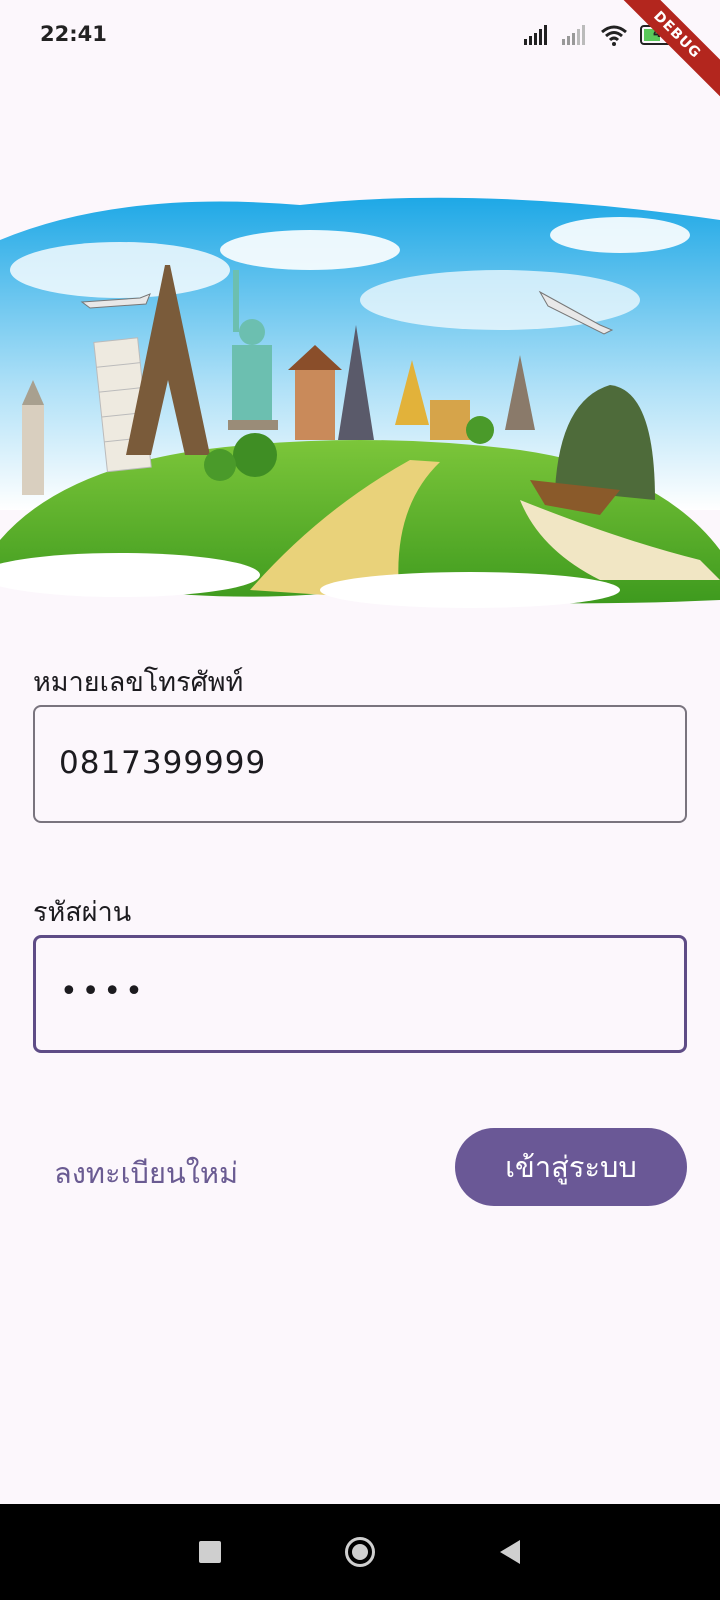 The image size is (720, 1600). I want to click on phone-number-field: 0817399999, so click(360, 764).